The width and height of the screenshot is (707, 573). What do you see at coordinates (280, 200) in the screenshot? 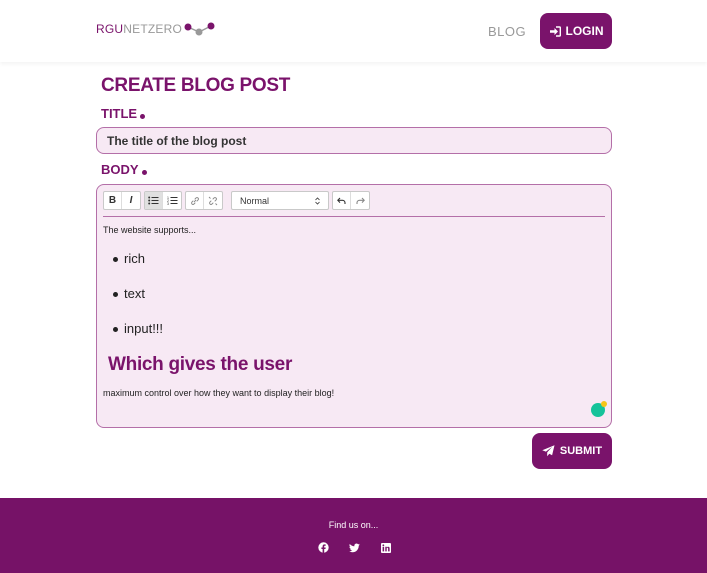
I see `text-format-select: Normal` at bounding box center [280, 200].